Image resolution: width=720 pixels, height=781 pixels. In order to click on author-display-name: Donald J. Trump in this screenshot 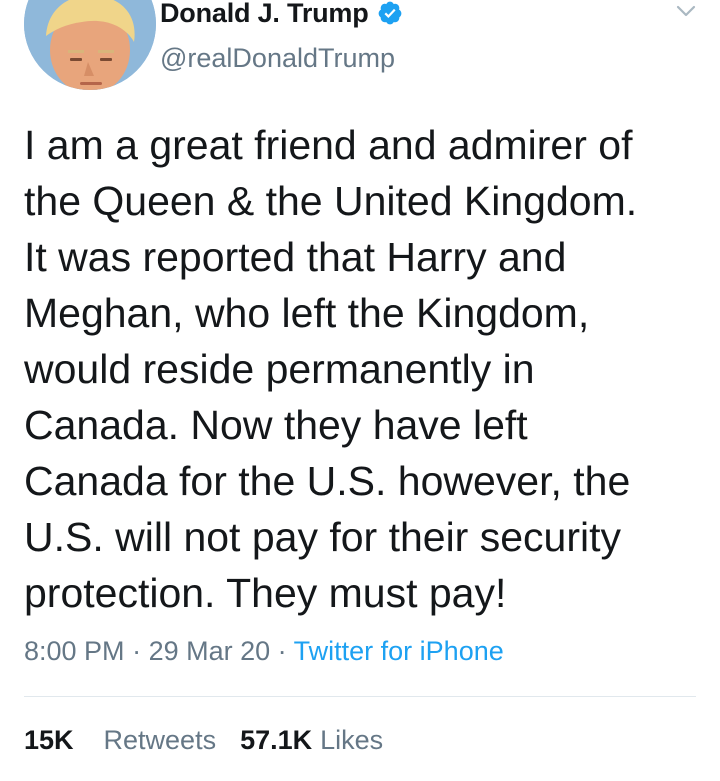, I will do `click(264, 14)`.